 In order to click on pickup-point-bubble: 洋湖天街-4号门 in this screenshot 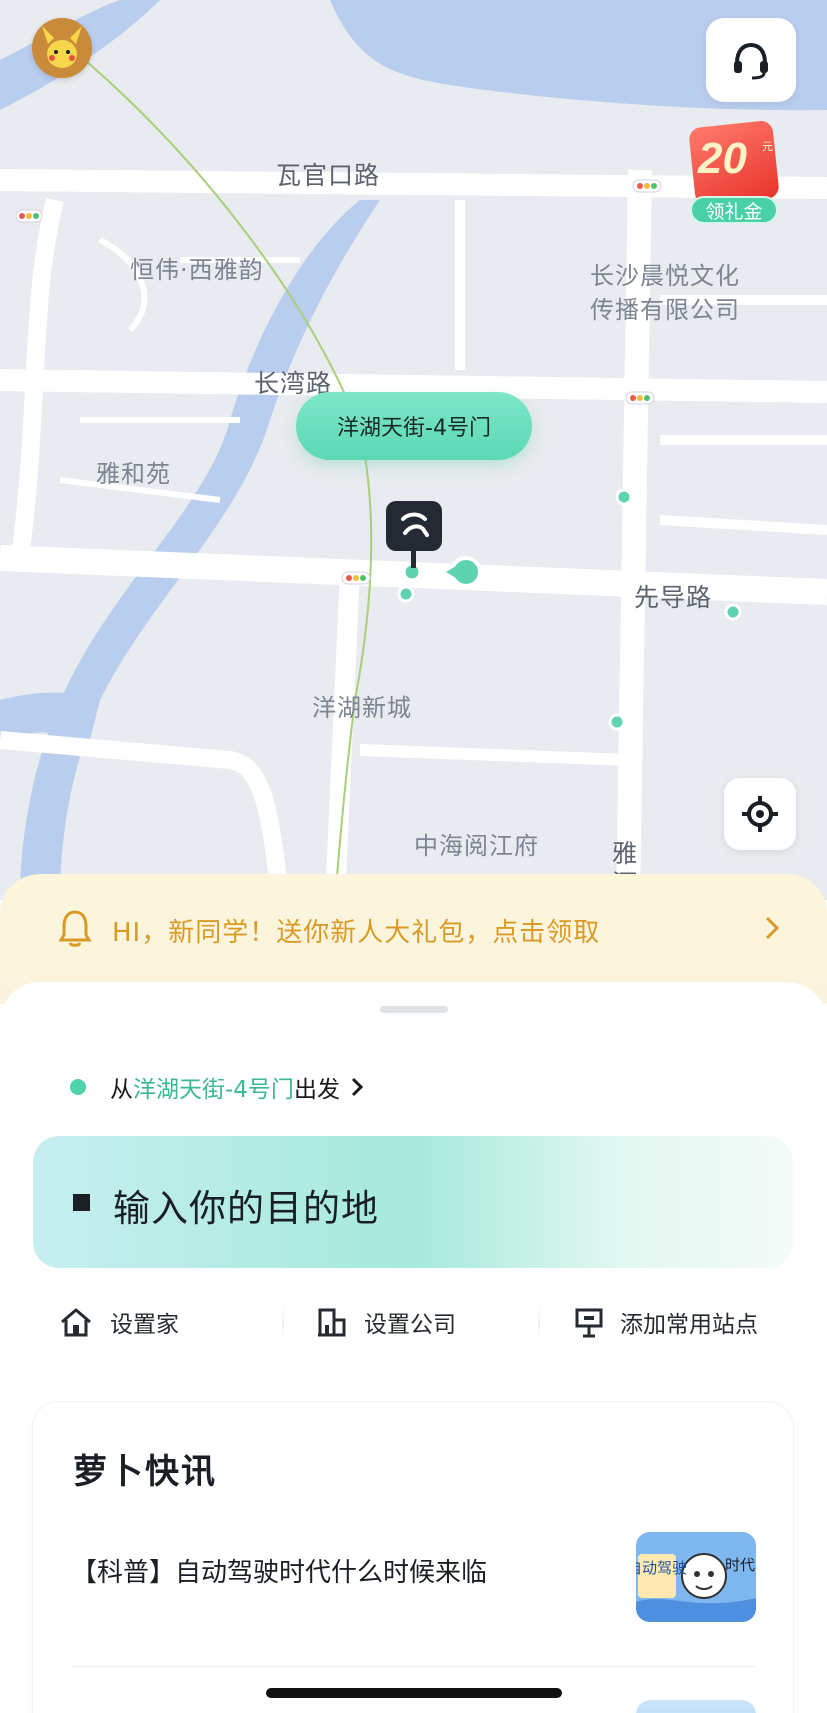, I will do `click(414, 426)`.